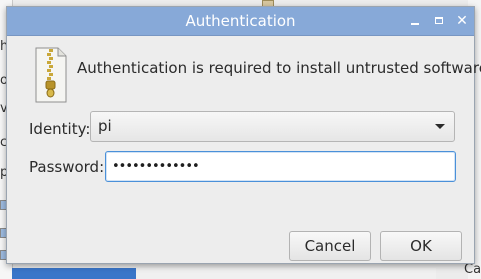 The image size is (481, 279). What do you see at coordinates (472, 269) in the screenshot?
I see `background-text-fragment: Ca` at bounding box center [472, 269].